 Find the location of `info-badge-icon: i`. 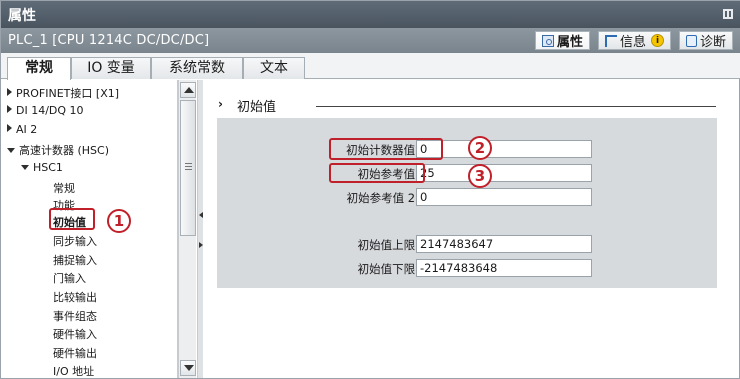

info-badge-icon: i is located at coordinates (657, 40).